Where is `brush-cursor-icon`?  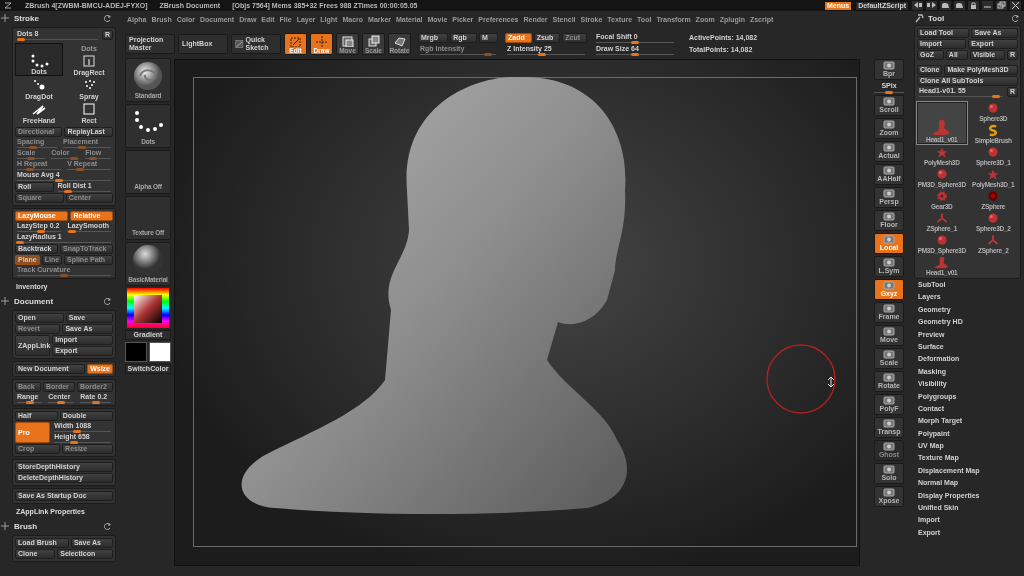
brush-cursor-icon is located at coordinates (801, 379).